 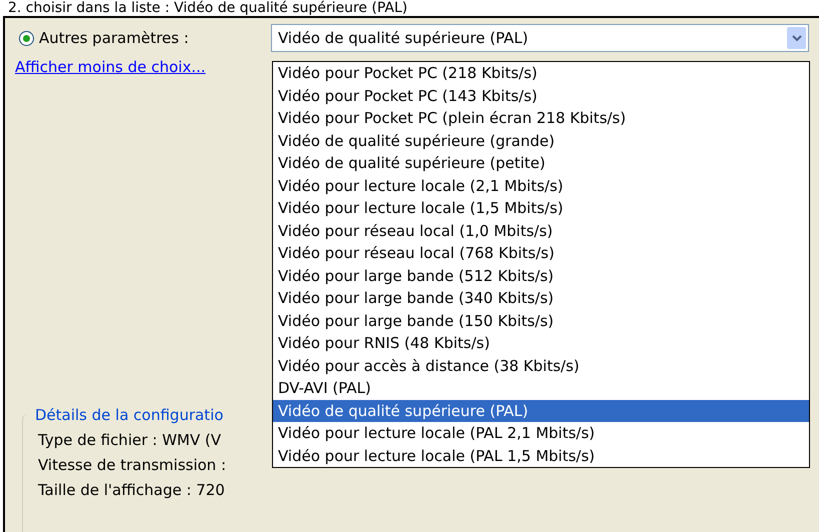 I want to click on dropdown-option: Vidéo pour RNIS (48 Kbits/s), so click(x=541, y=343).